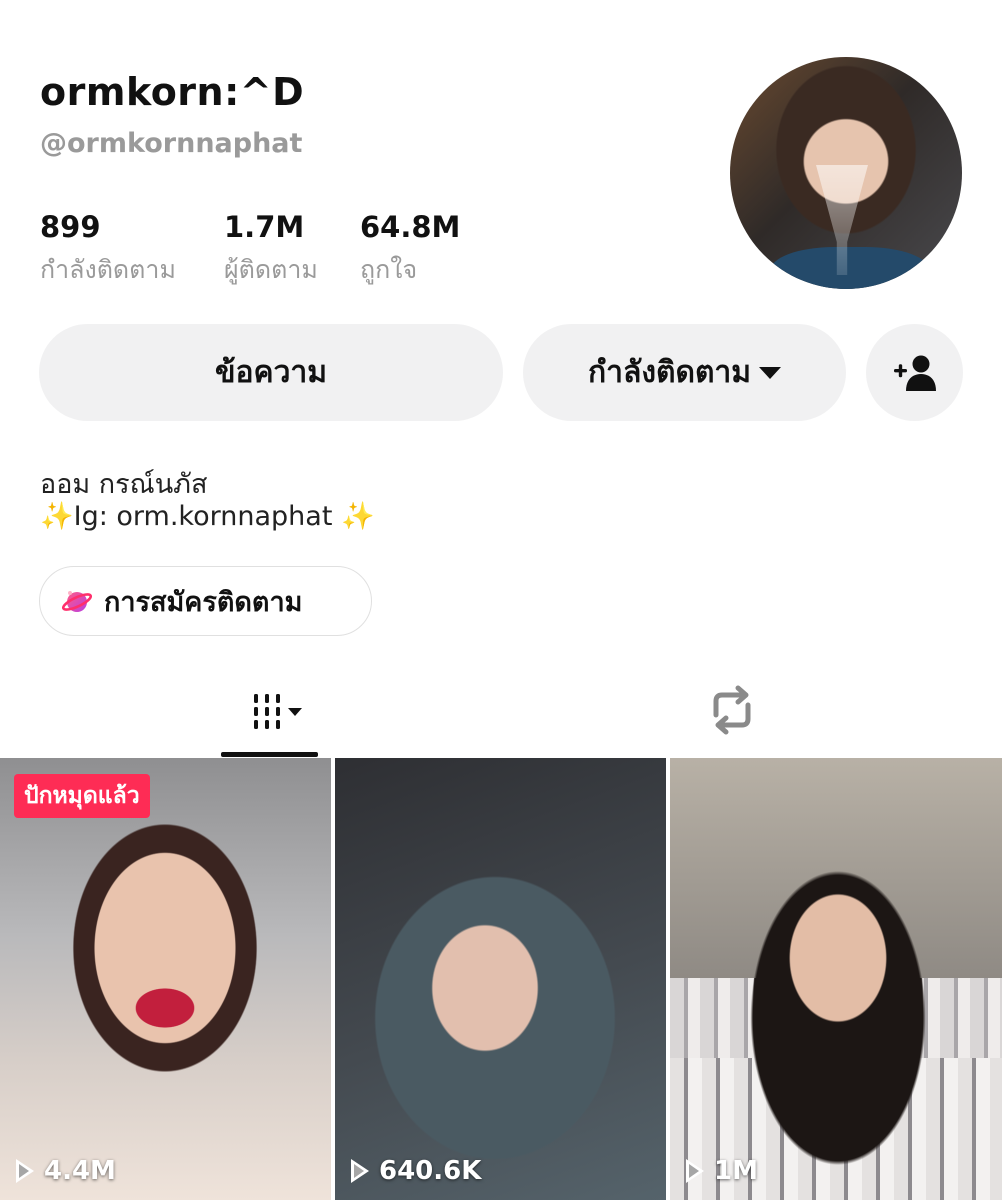 Image resolution: width=1002 pixels, height=1200 pixels. I want to click on grid-icon, so click(277, 711).